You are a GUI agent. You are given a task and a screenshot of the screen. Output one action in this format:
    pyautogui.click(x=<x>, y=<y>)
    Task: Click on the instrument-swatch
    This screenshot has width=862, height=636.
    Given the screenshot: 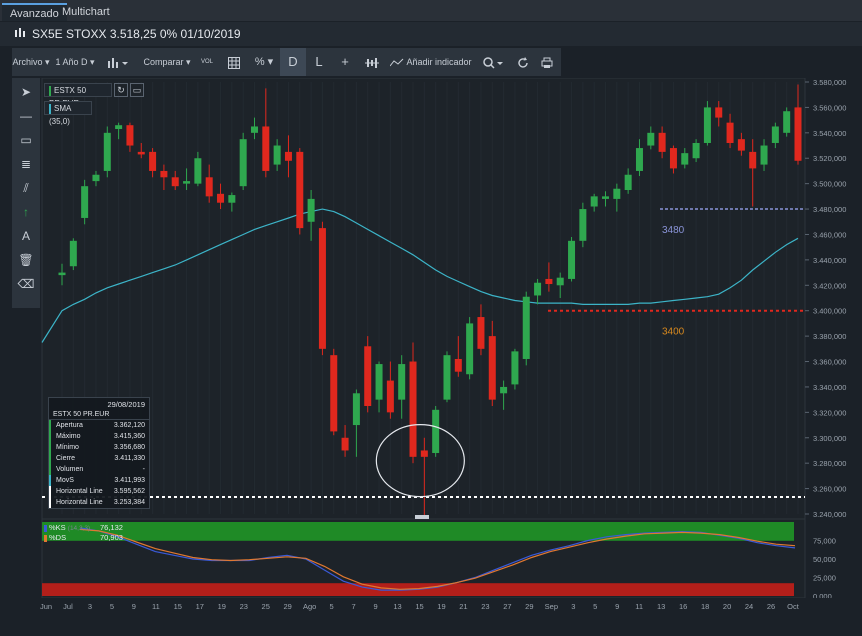 What is the action you would take?
    pyautogui.click(x=50, y=90)
    